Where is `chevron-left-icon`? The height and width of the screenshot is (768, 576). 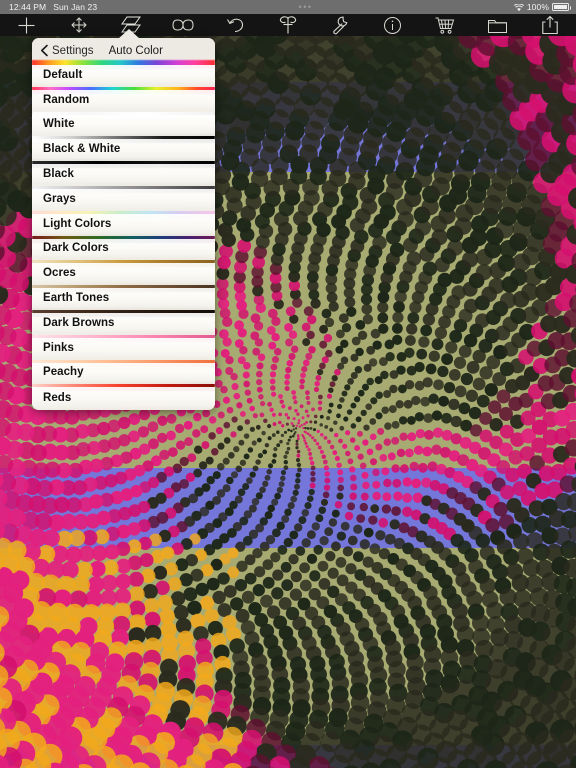 chevron-left-icon is located at coordinates (44, 50).